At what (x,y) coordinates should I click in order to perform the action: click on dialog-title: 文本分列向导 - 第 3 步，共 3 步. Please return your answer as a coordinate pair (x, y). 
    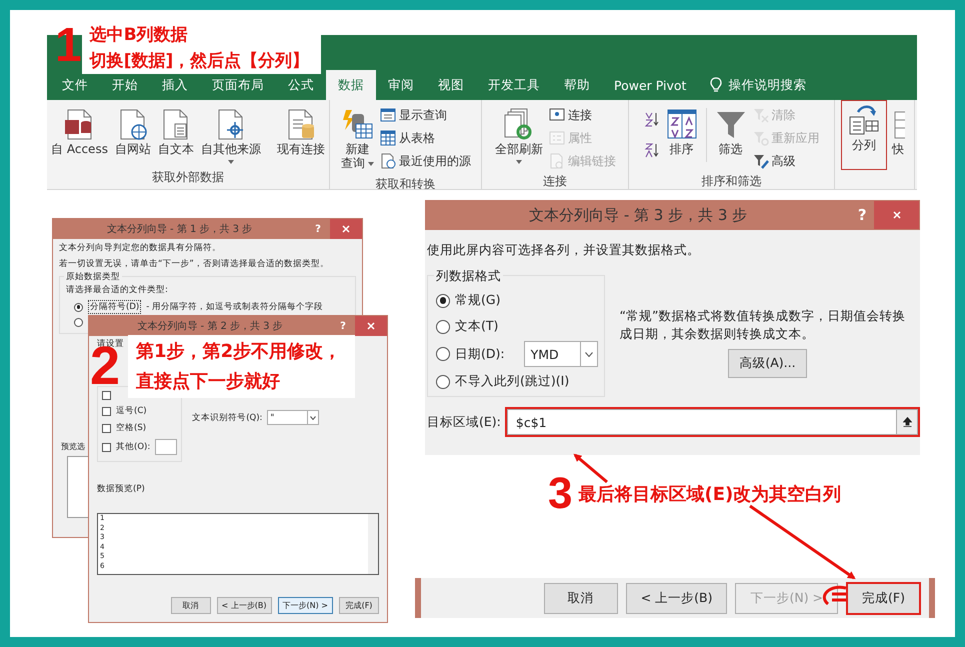
    Looking at the image, I should click on (638, 215).